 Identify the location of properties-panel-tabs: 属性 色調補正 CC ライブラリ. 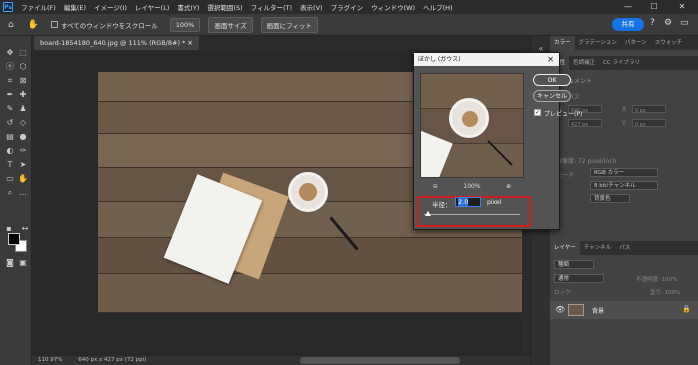
(624, 63).